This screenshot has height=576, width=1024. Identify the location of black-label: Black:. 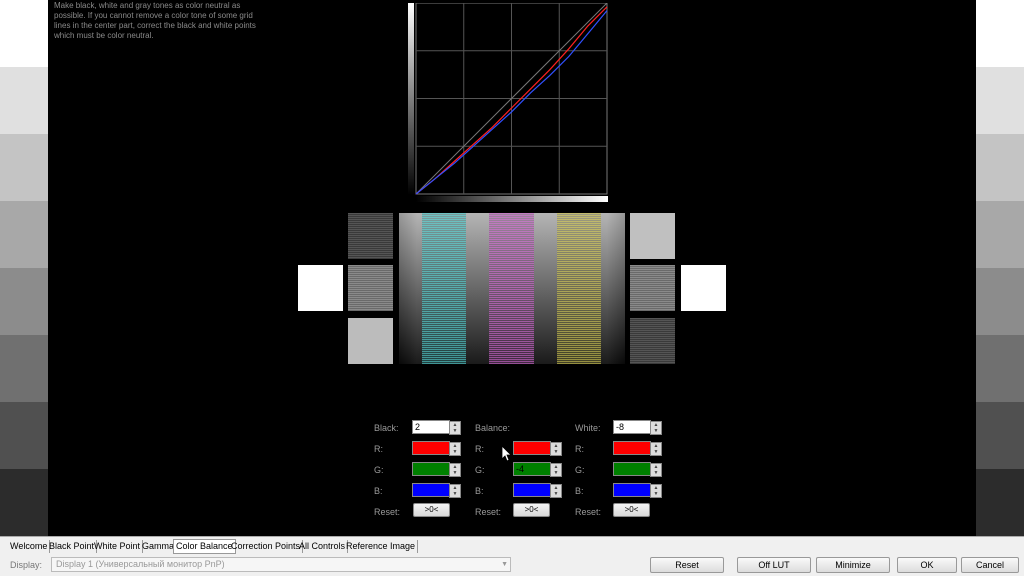
(386, 428).